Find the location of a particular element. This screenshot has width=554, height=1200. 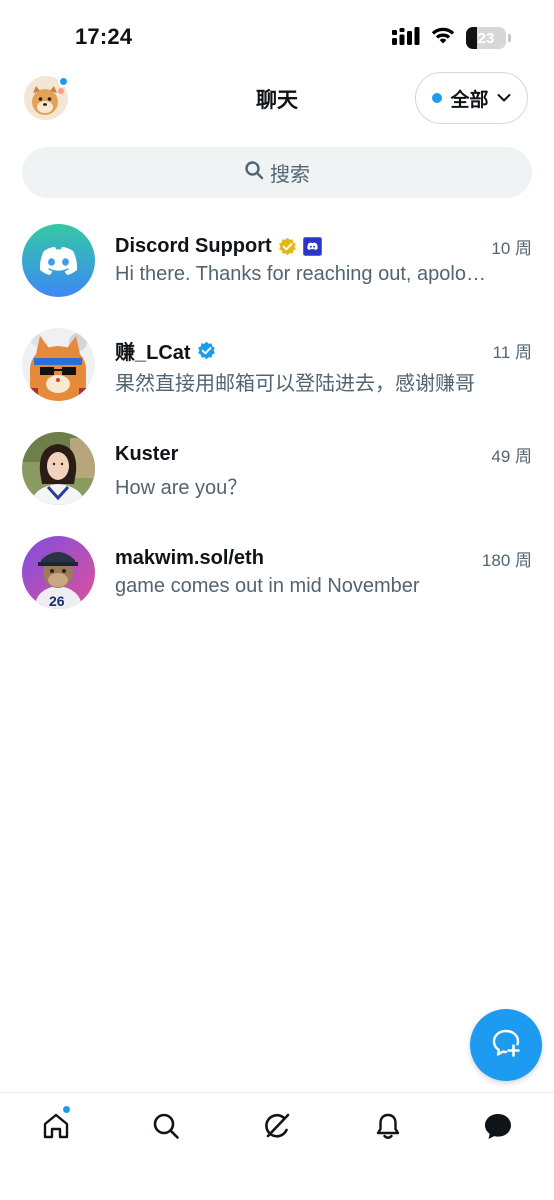

status-time: 17:24 is located at coordinates (104, 36).